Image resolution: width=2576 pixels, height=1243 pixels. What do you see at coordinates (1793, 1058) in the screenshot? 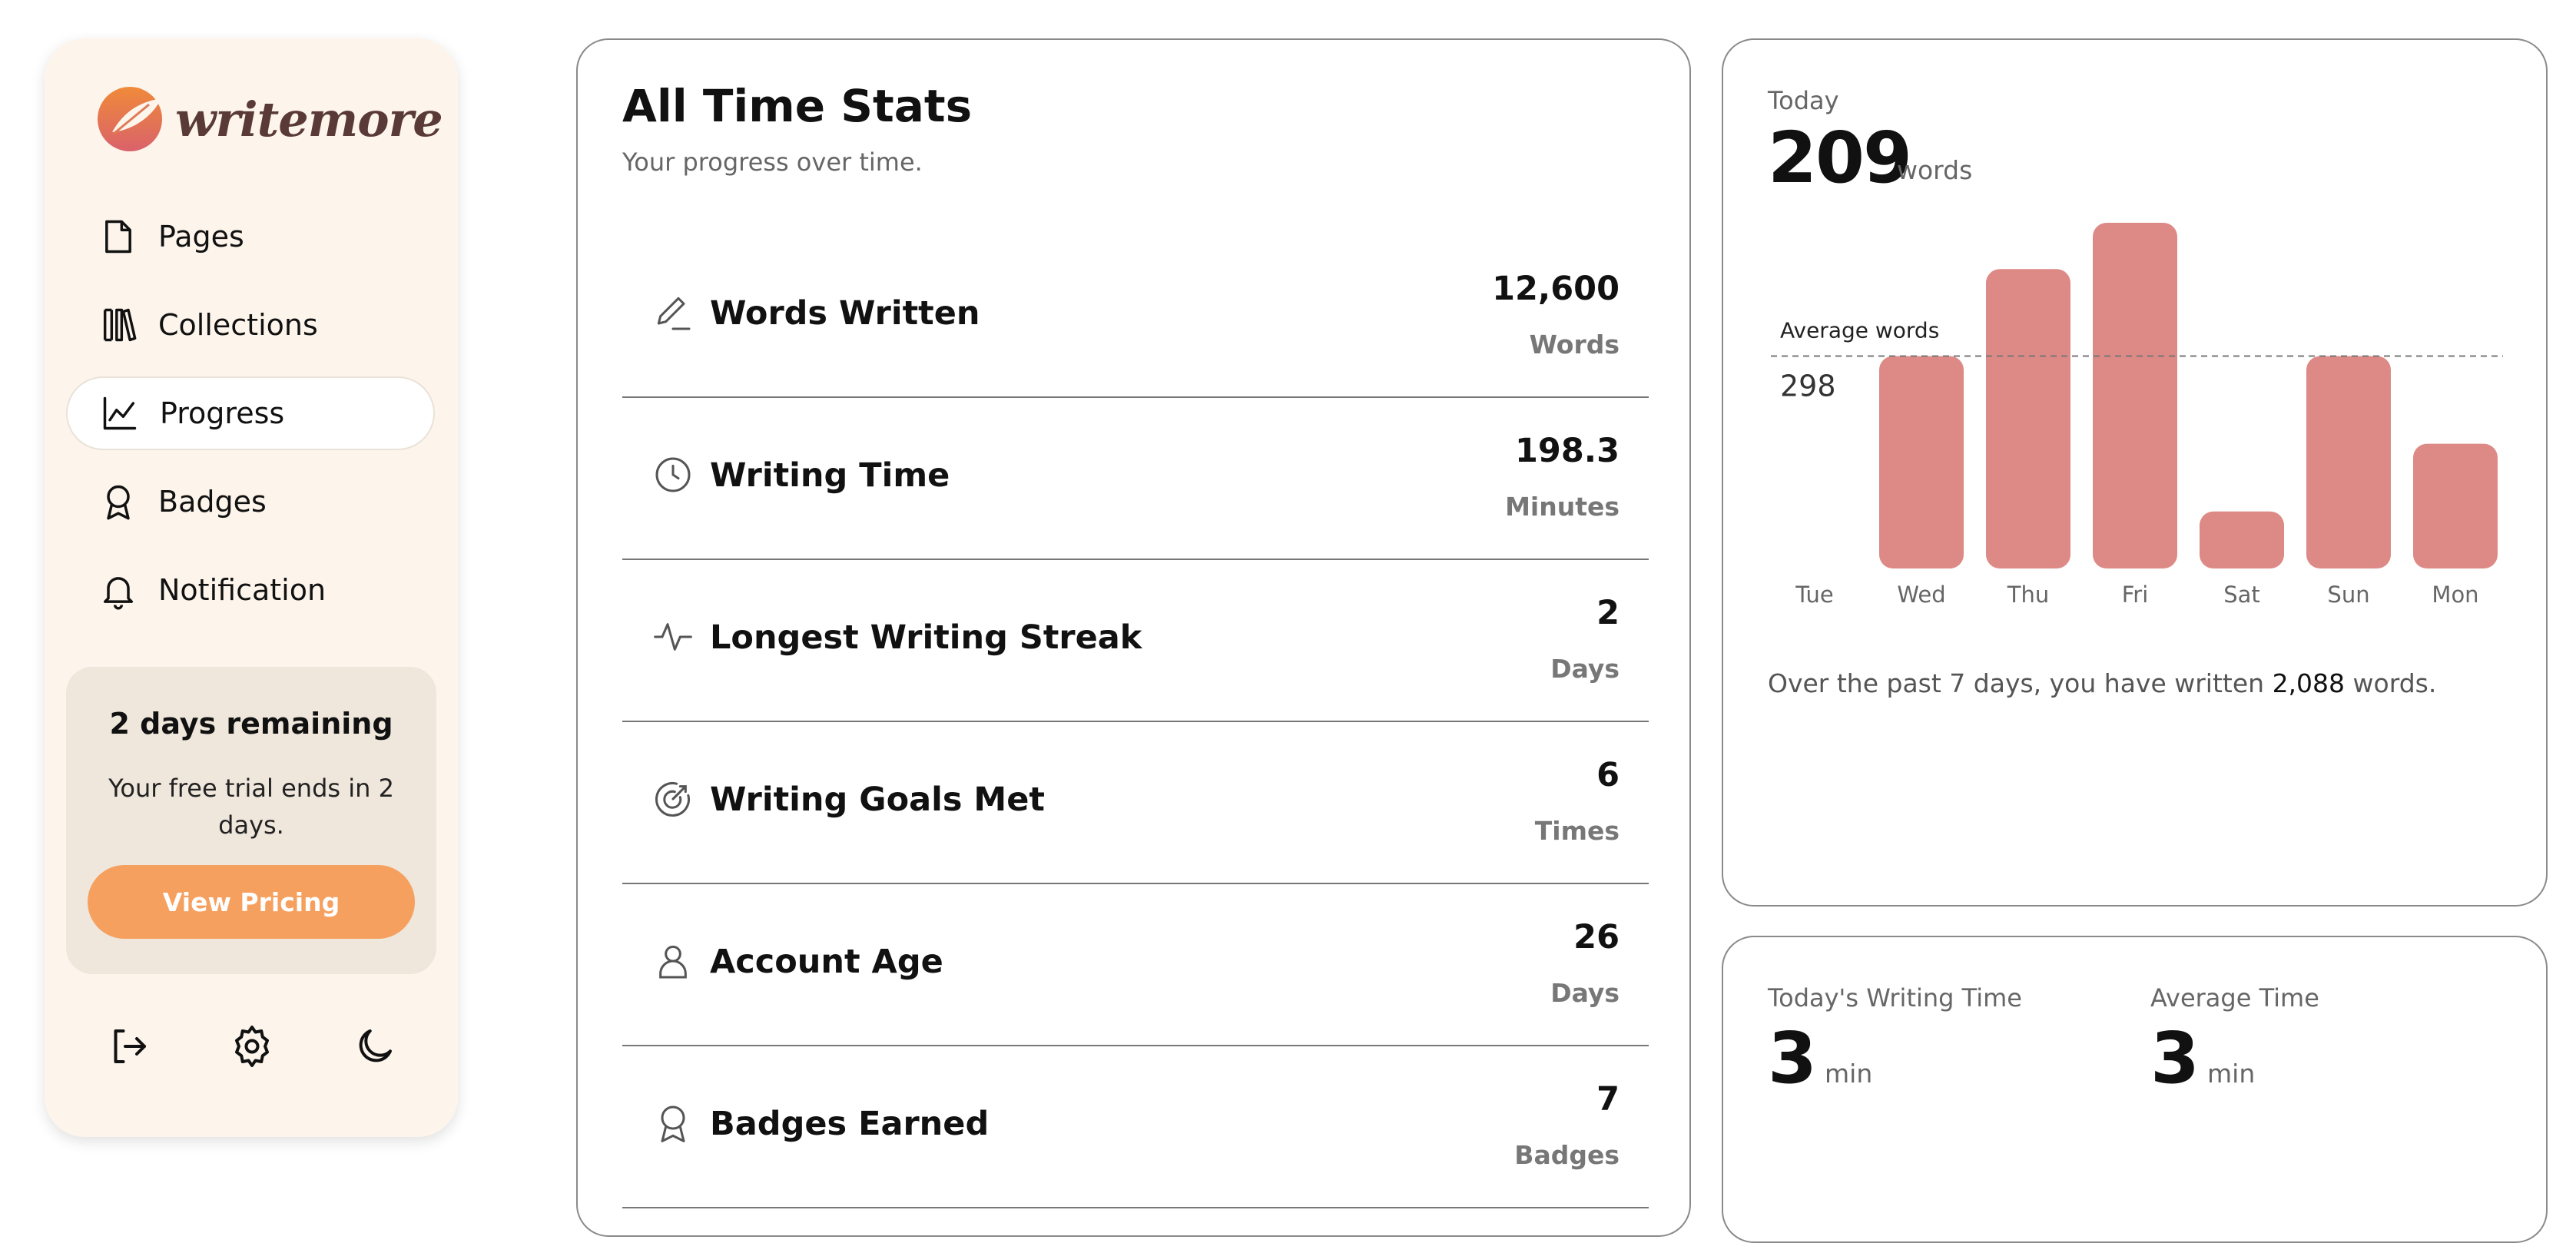
I see `todays-time-value: 3` at bounding box center [1793, 1058].